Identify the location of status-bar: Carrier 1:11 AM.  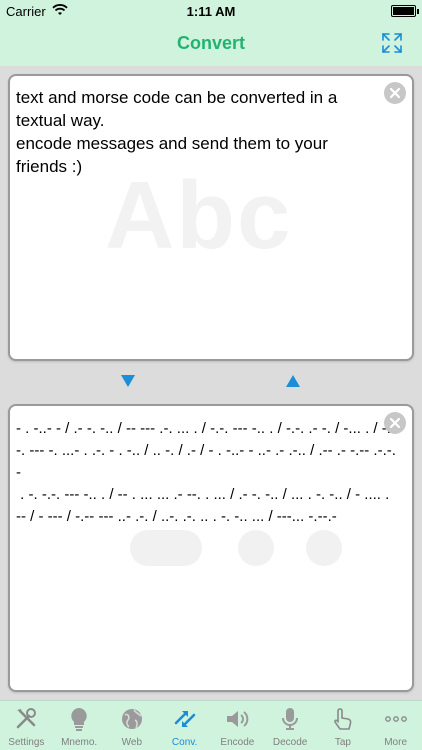
(211, 11).